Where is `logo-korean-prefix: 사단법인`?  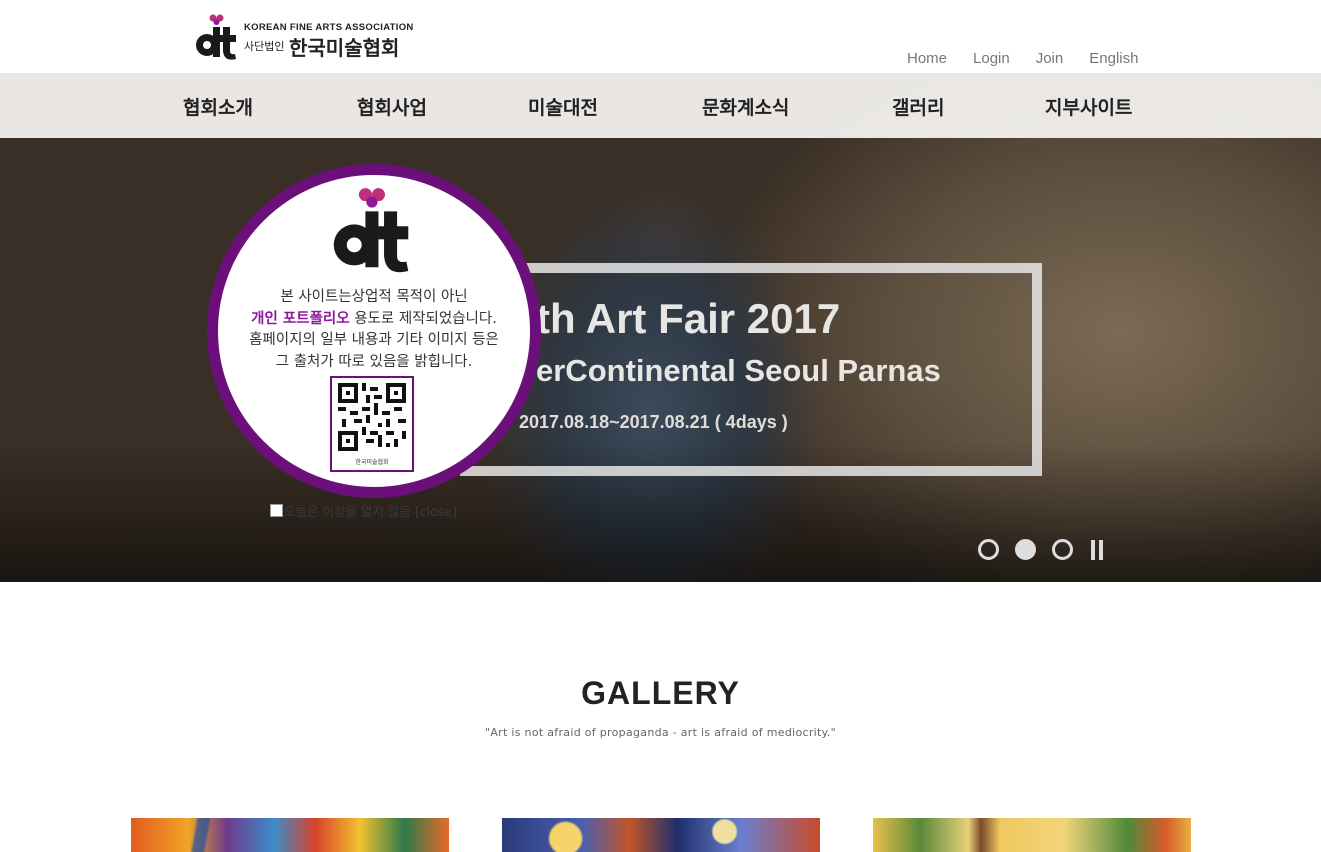 logo-korean-prefix: 사단법인 is located at coordinates (264, 46).